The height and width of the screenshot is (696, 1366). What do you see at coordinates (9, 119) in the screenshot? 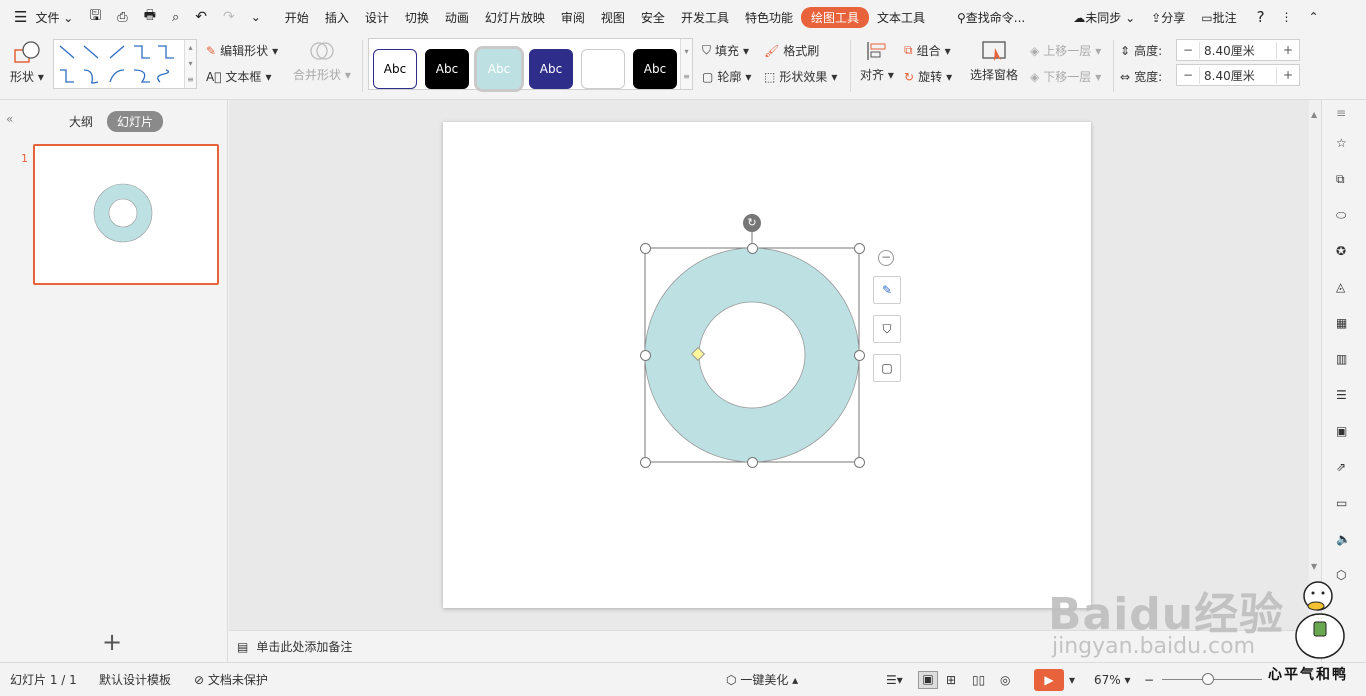
I see `collapse-panel-icon: «` at bounding box center [9, 119].